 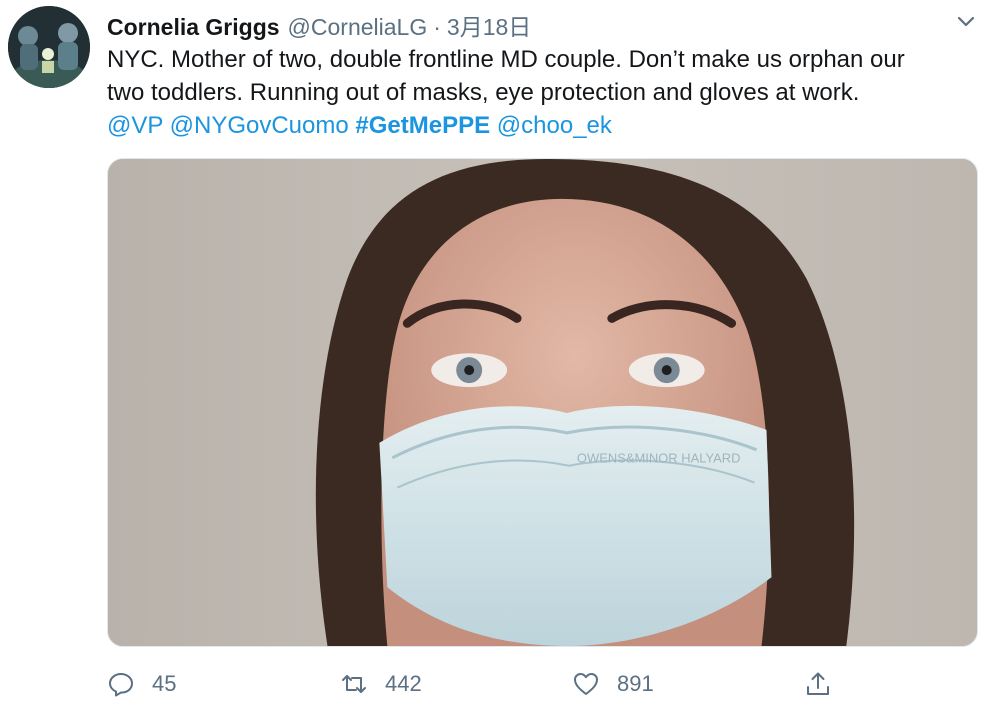 What do you see at coordinates (422, 125) in the screenshot?
I see `hashtag-getmeppe: #GetMePPE` at bounding box center [422, 125].